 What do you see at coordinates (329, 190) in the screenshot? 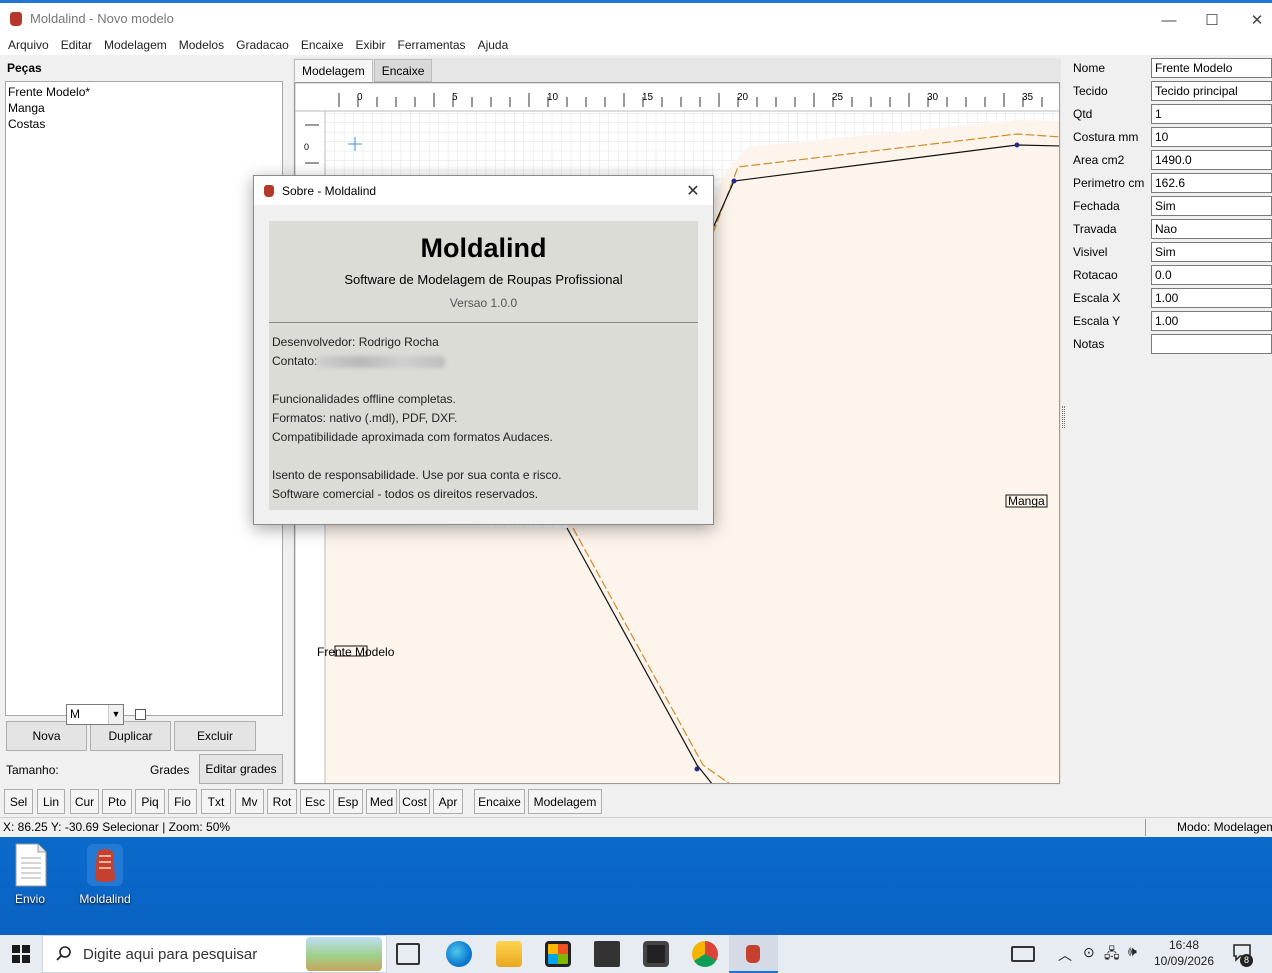
I see `dialog-title: Sobre - Moldalind` at bounding box center [329, 190].